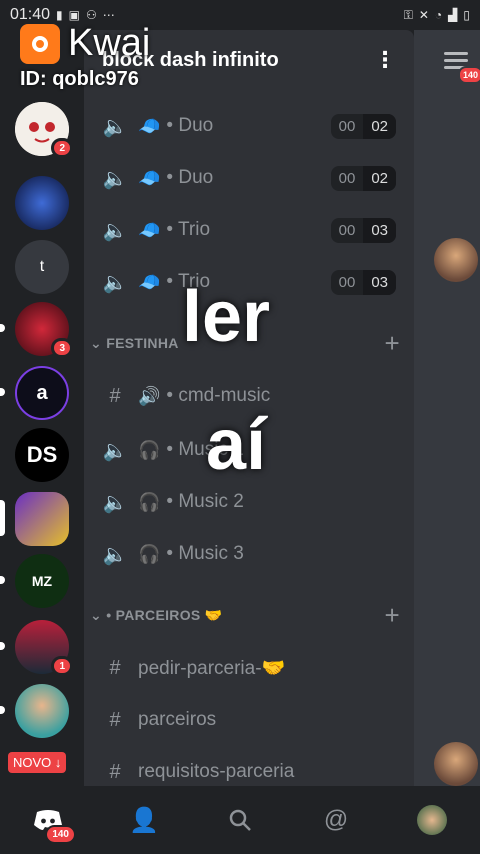  I want to click on discord-home-icon: 140, so click(48, 820).